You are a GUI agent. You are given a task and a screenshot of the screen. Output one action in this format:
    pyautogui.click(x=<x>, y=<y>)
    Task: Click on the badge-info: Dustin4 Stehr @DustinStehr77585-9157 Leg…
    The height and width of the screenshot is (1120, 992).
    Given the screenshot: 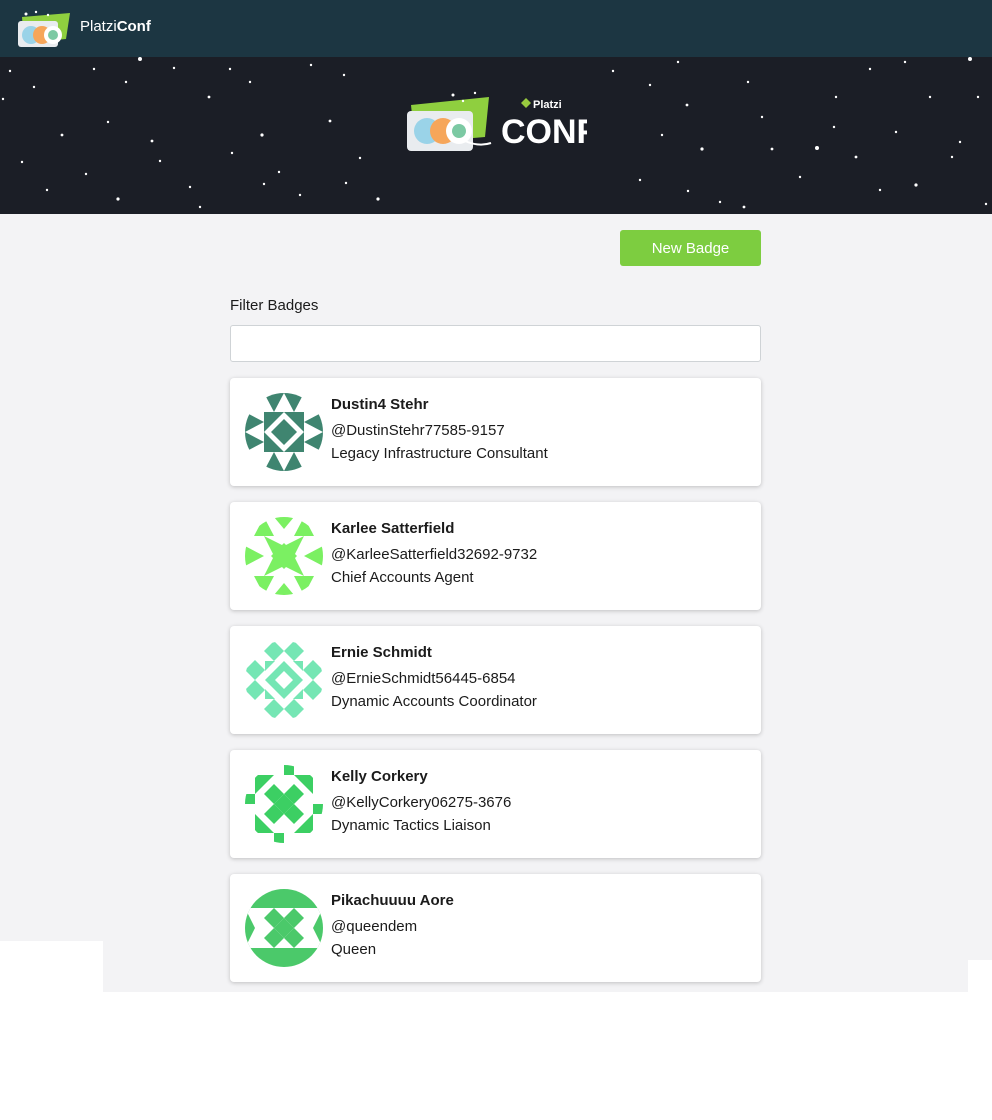 What is the action you would take?
    pyautogui.click(x=439, y=430)
    